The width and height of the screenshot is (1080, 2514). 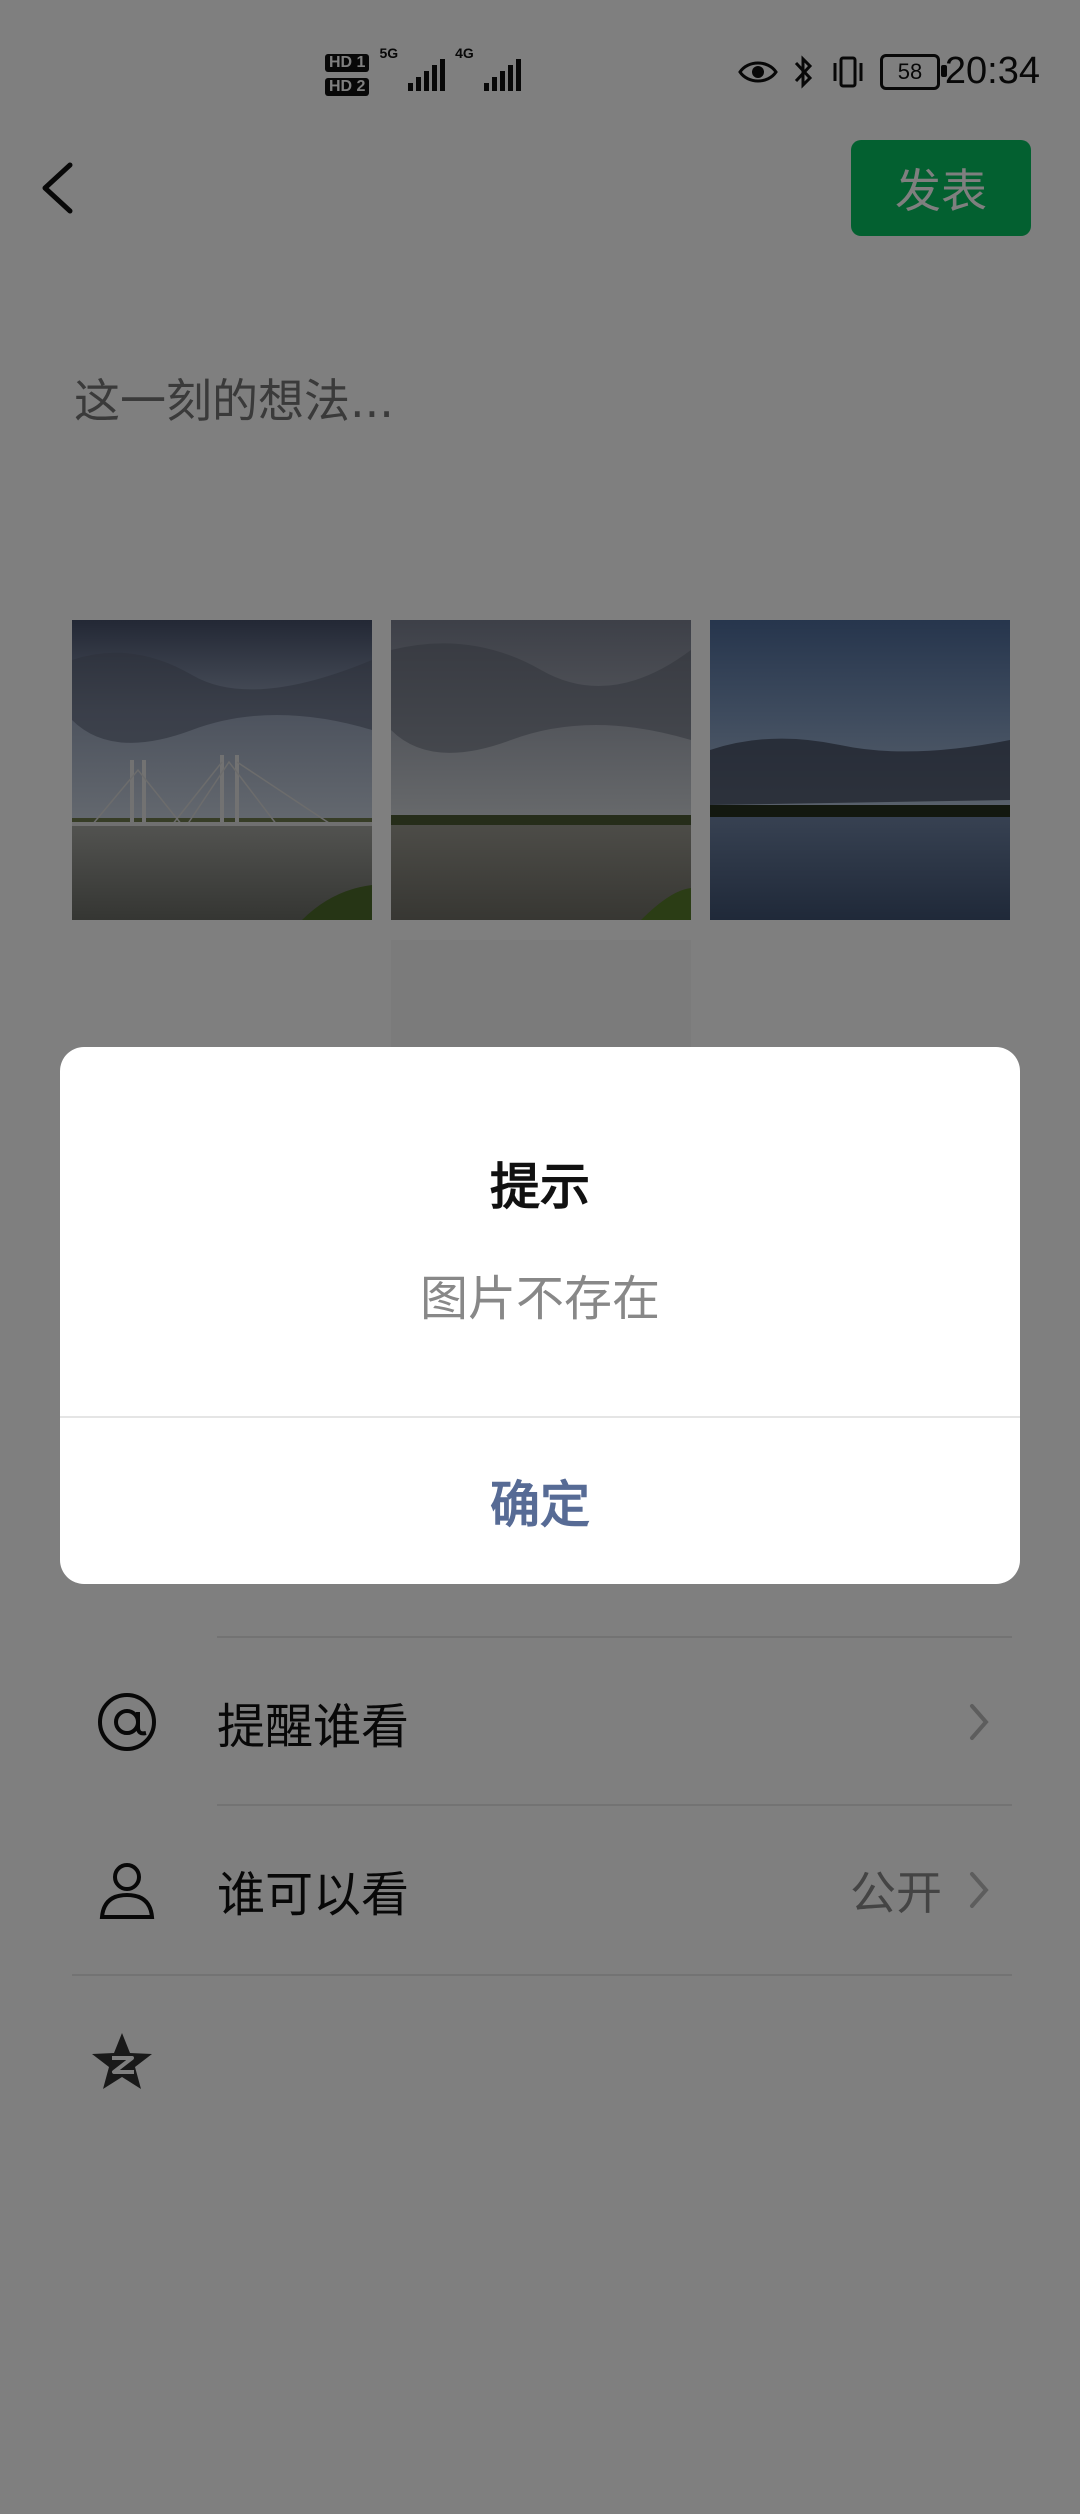 What do you see at coordinates (540, 1187) in the screenshot?
I see `dialog-title: 提示` at bounding box center [540, 1187].